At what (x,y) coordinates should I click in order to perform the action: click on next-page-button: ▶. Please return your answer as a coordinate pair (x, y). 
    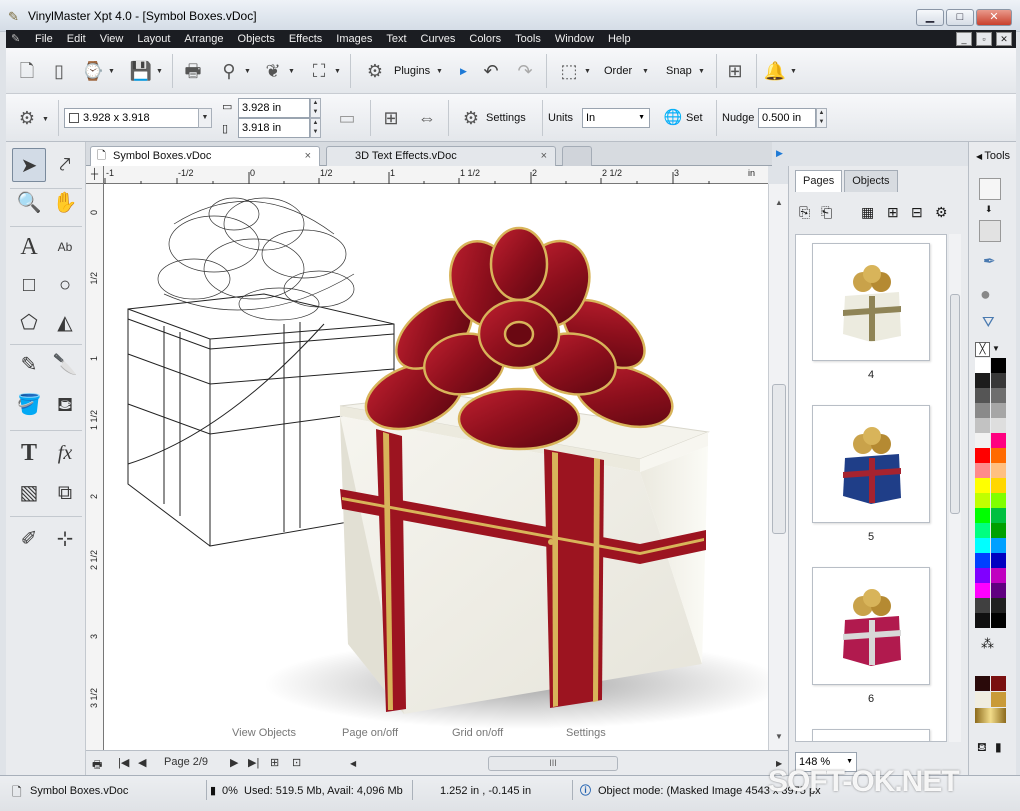
    Looking at the image, I should click on (234, 762).